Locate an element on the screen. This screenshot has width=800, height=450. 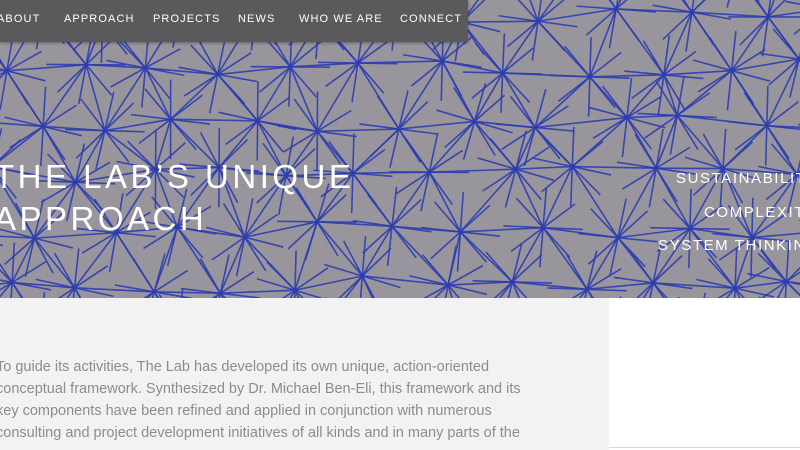
keyword-sustainability: SUSTAINABILITY is located at coordinates (738, 178).